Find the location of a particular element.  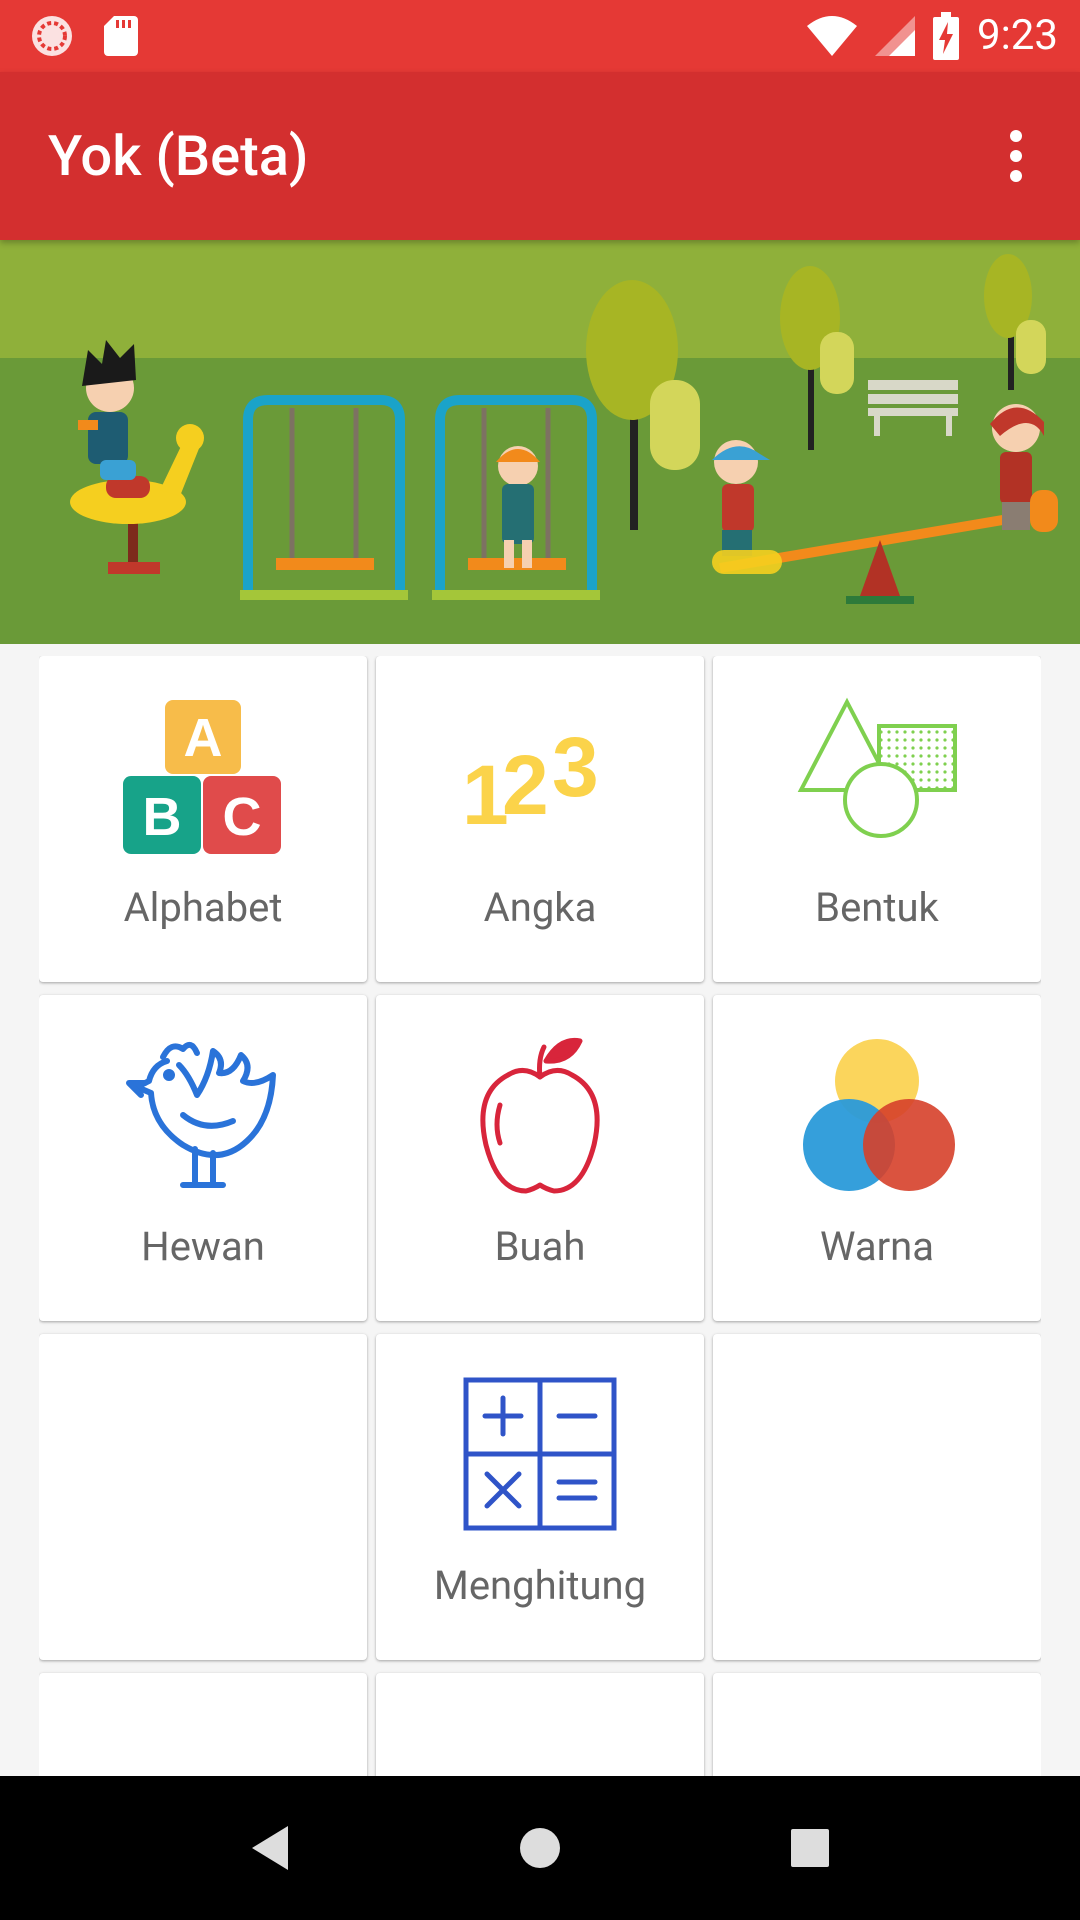

apple-icon is located at coordinates (540, 1115).